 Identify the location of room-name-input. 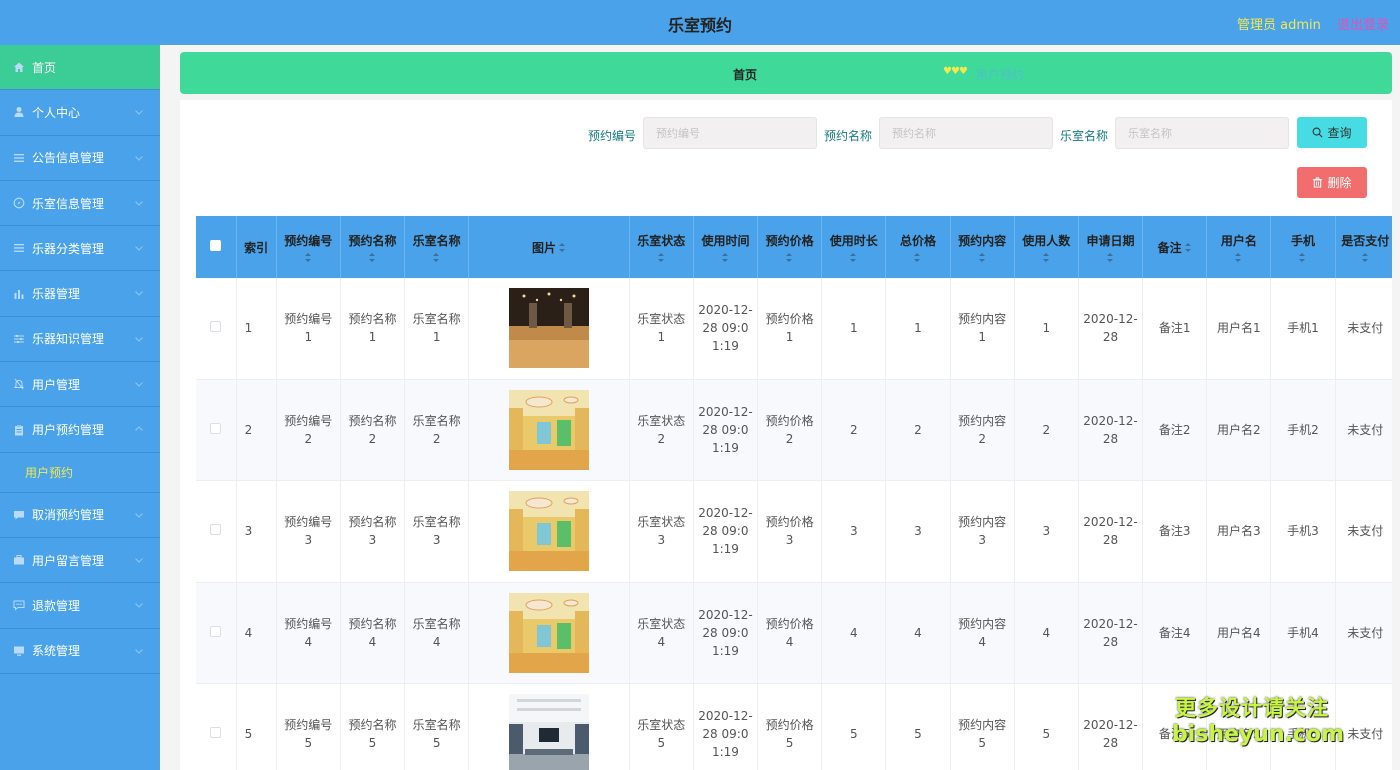
(1202, 133).